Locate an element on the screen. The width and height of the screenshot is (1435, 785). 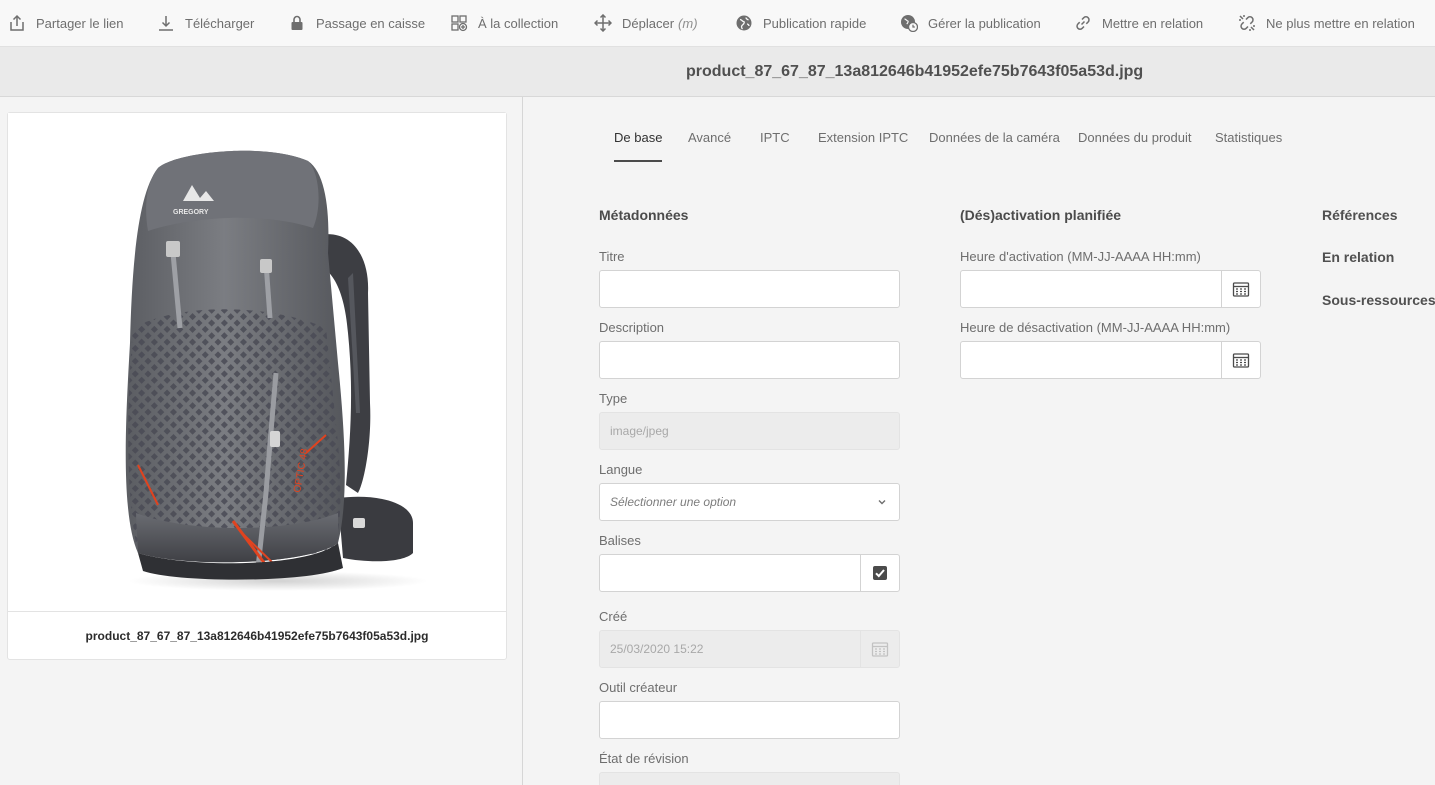
created-calendar-button is located at coordinates (879, 649).